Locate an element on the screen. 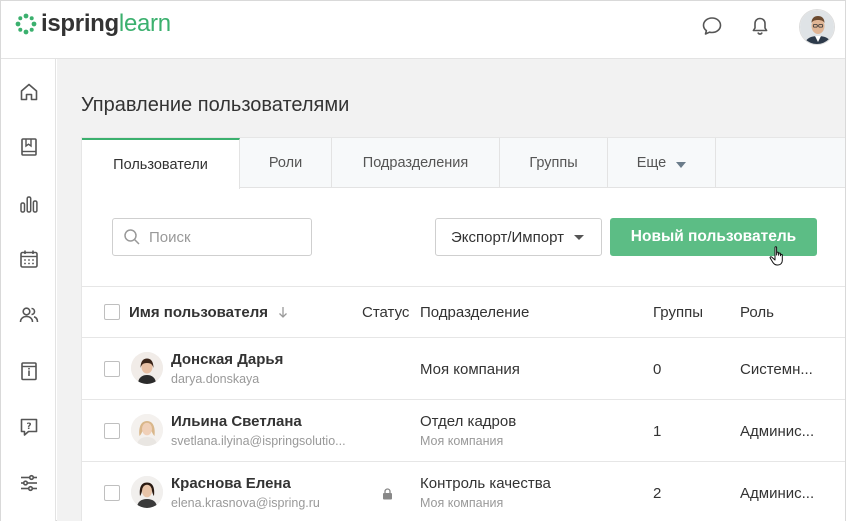 The width and height of the screenshot is (846, 521). tab-label: Роли is located at coordinates (285, 163).